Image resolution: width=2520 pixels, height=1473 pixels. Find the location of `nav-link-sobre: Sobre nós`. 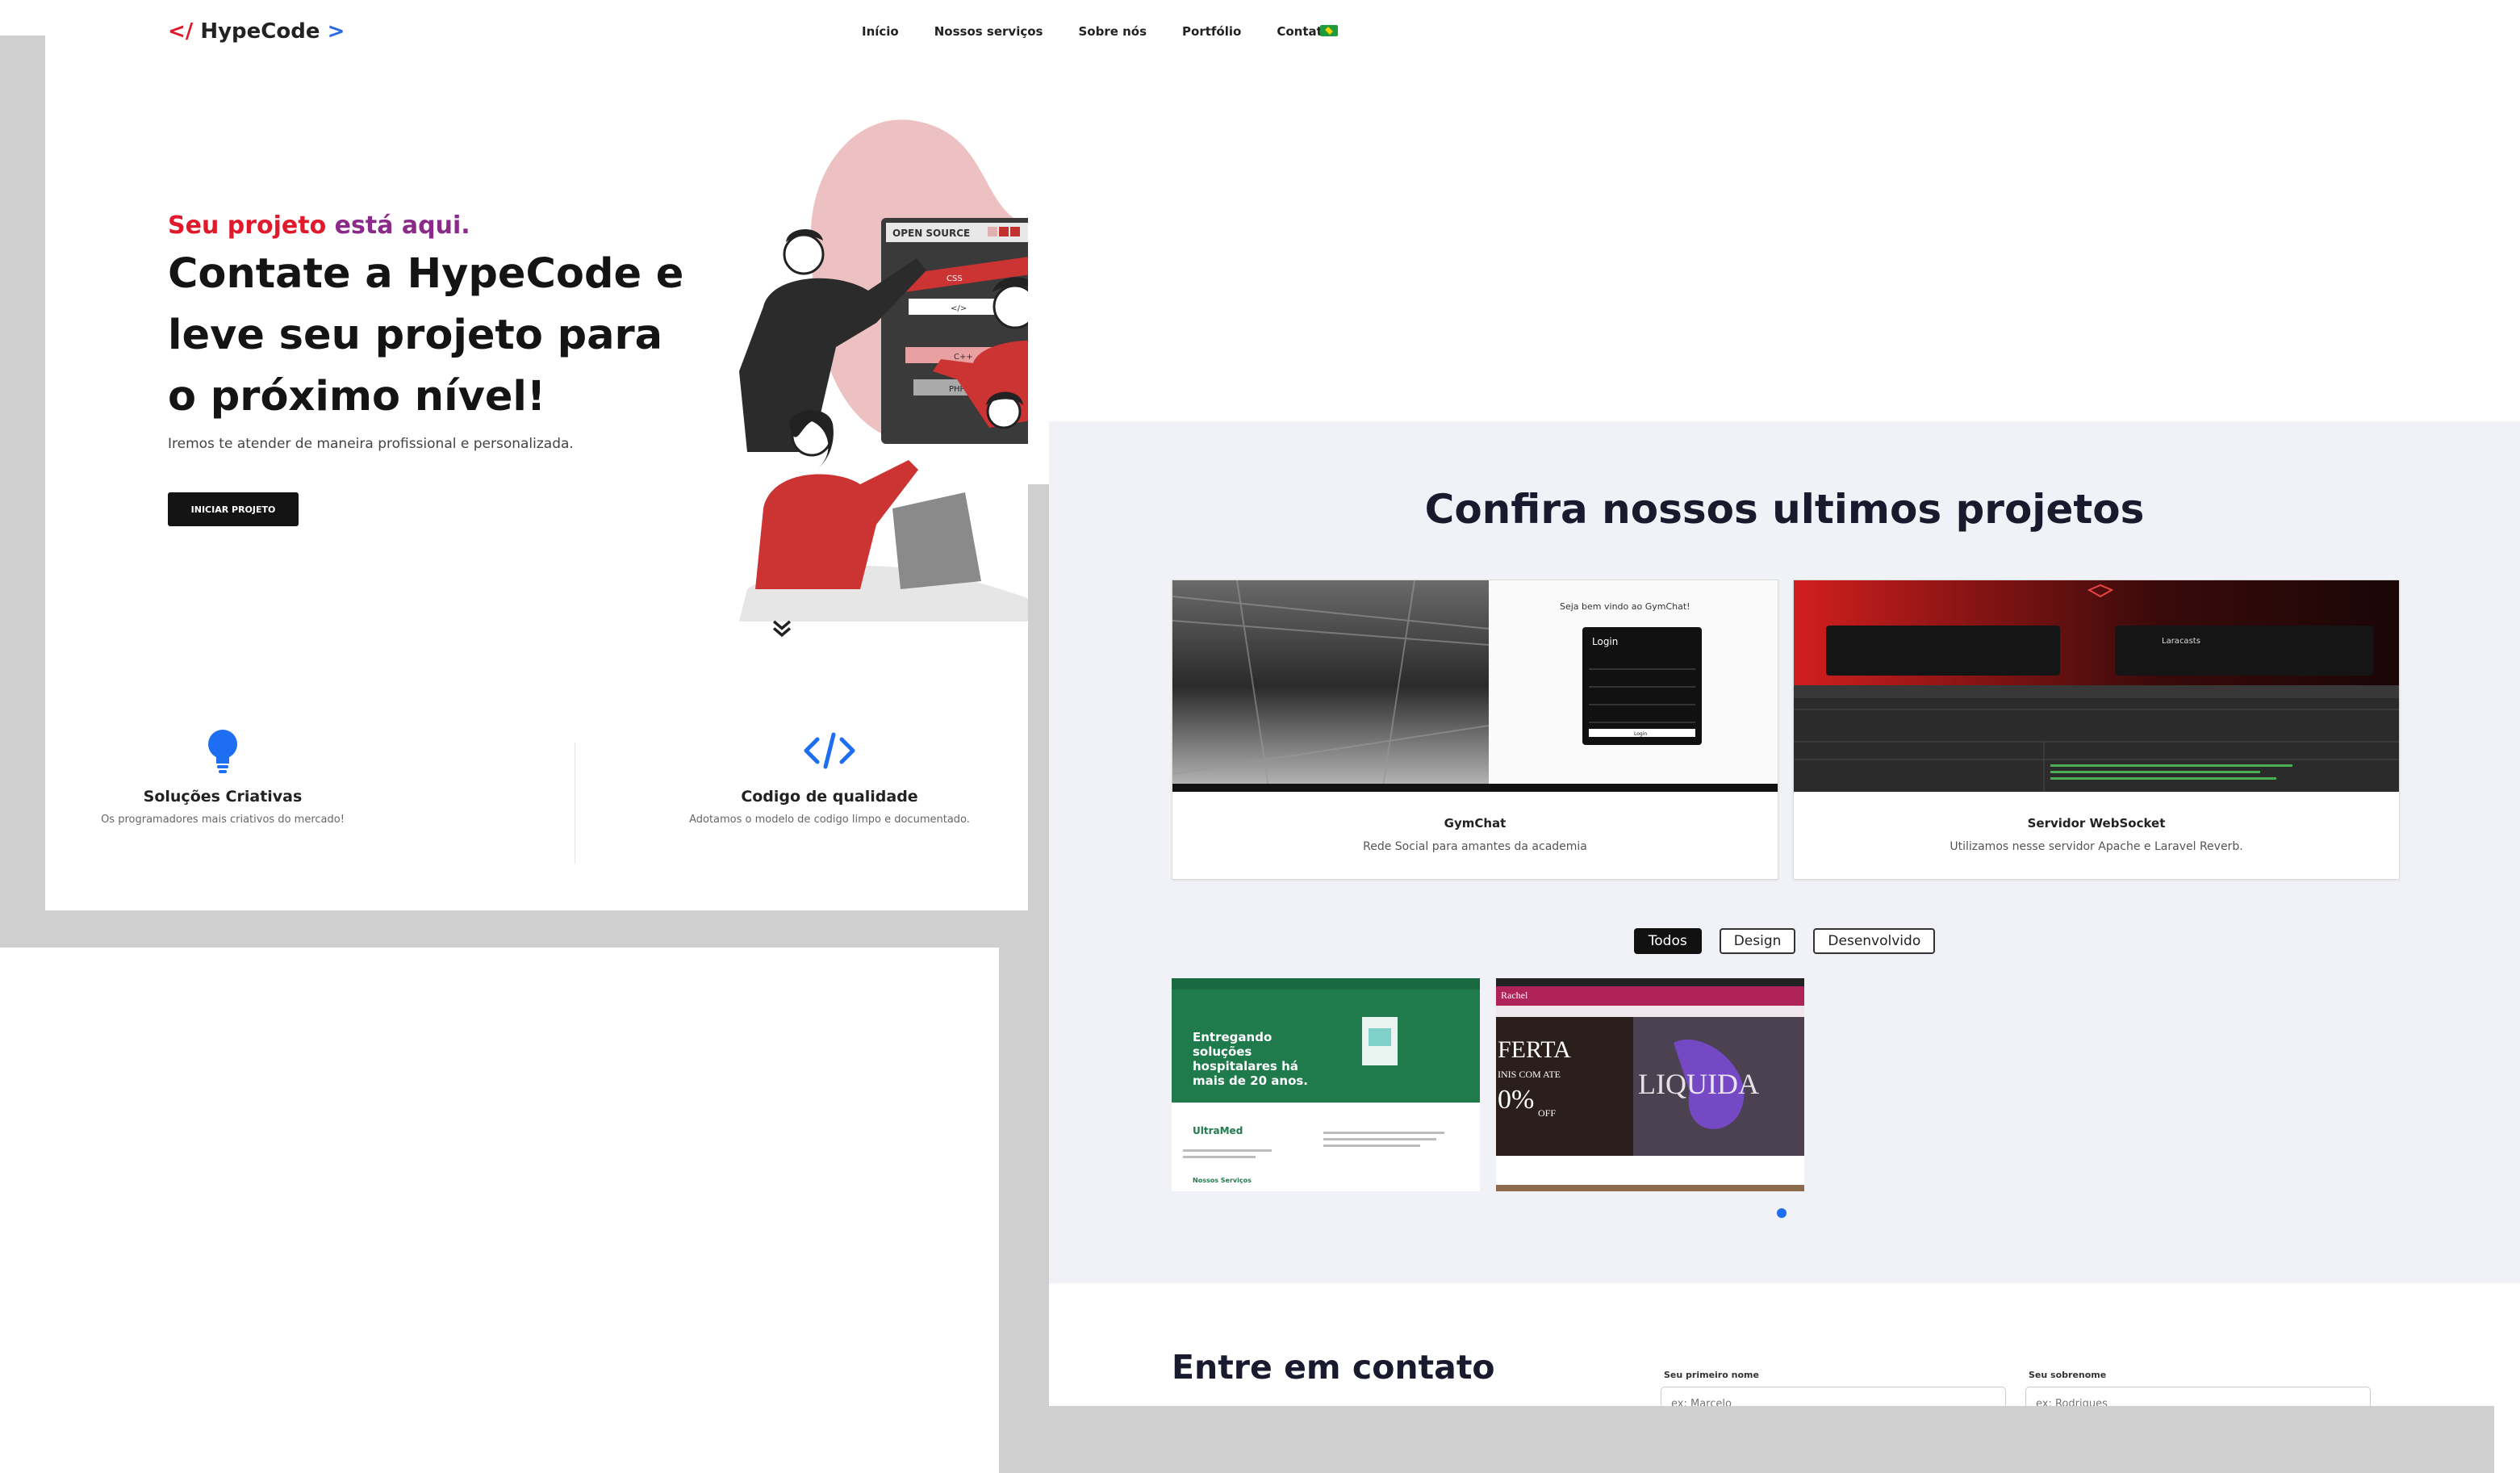

nav-link-sobre: Sobre nós is located at coordinates (1112, 31).